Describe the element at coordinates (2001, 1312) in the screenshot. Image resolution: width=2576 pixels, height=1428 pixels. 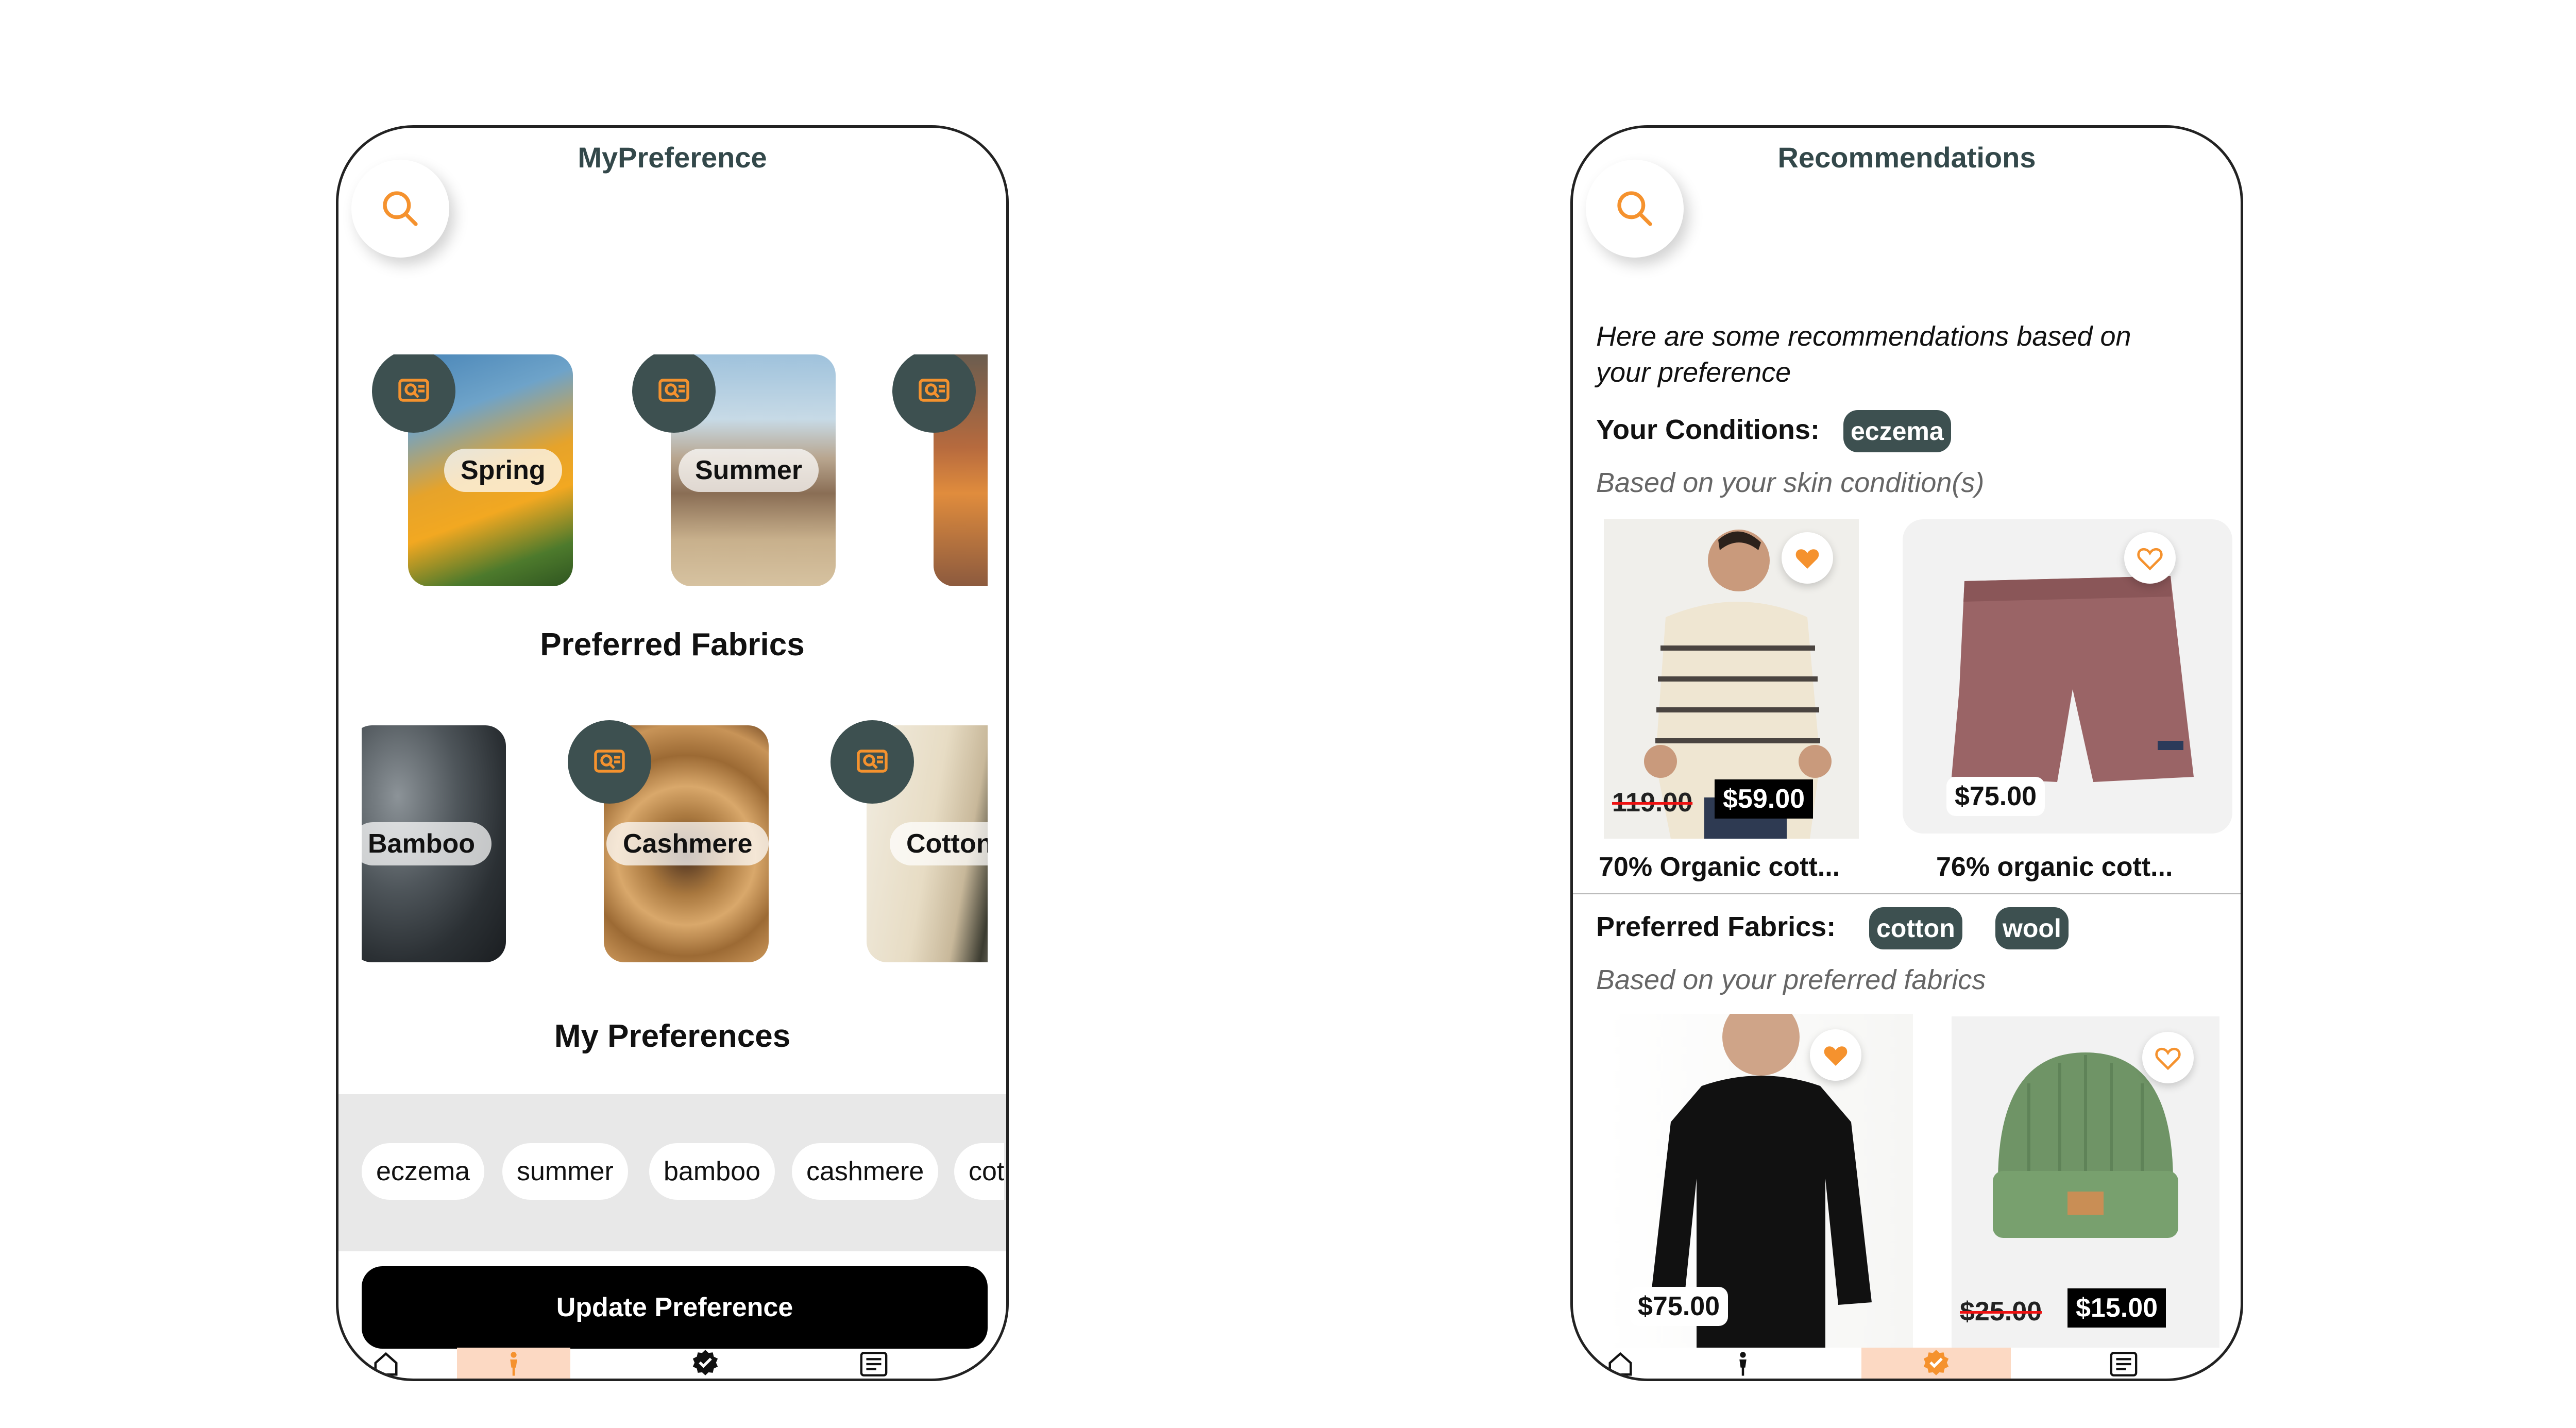
I see `original-price: $25.00` at that location.